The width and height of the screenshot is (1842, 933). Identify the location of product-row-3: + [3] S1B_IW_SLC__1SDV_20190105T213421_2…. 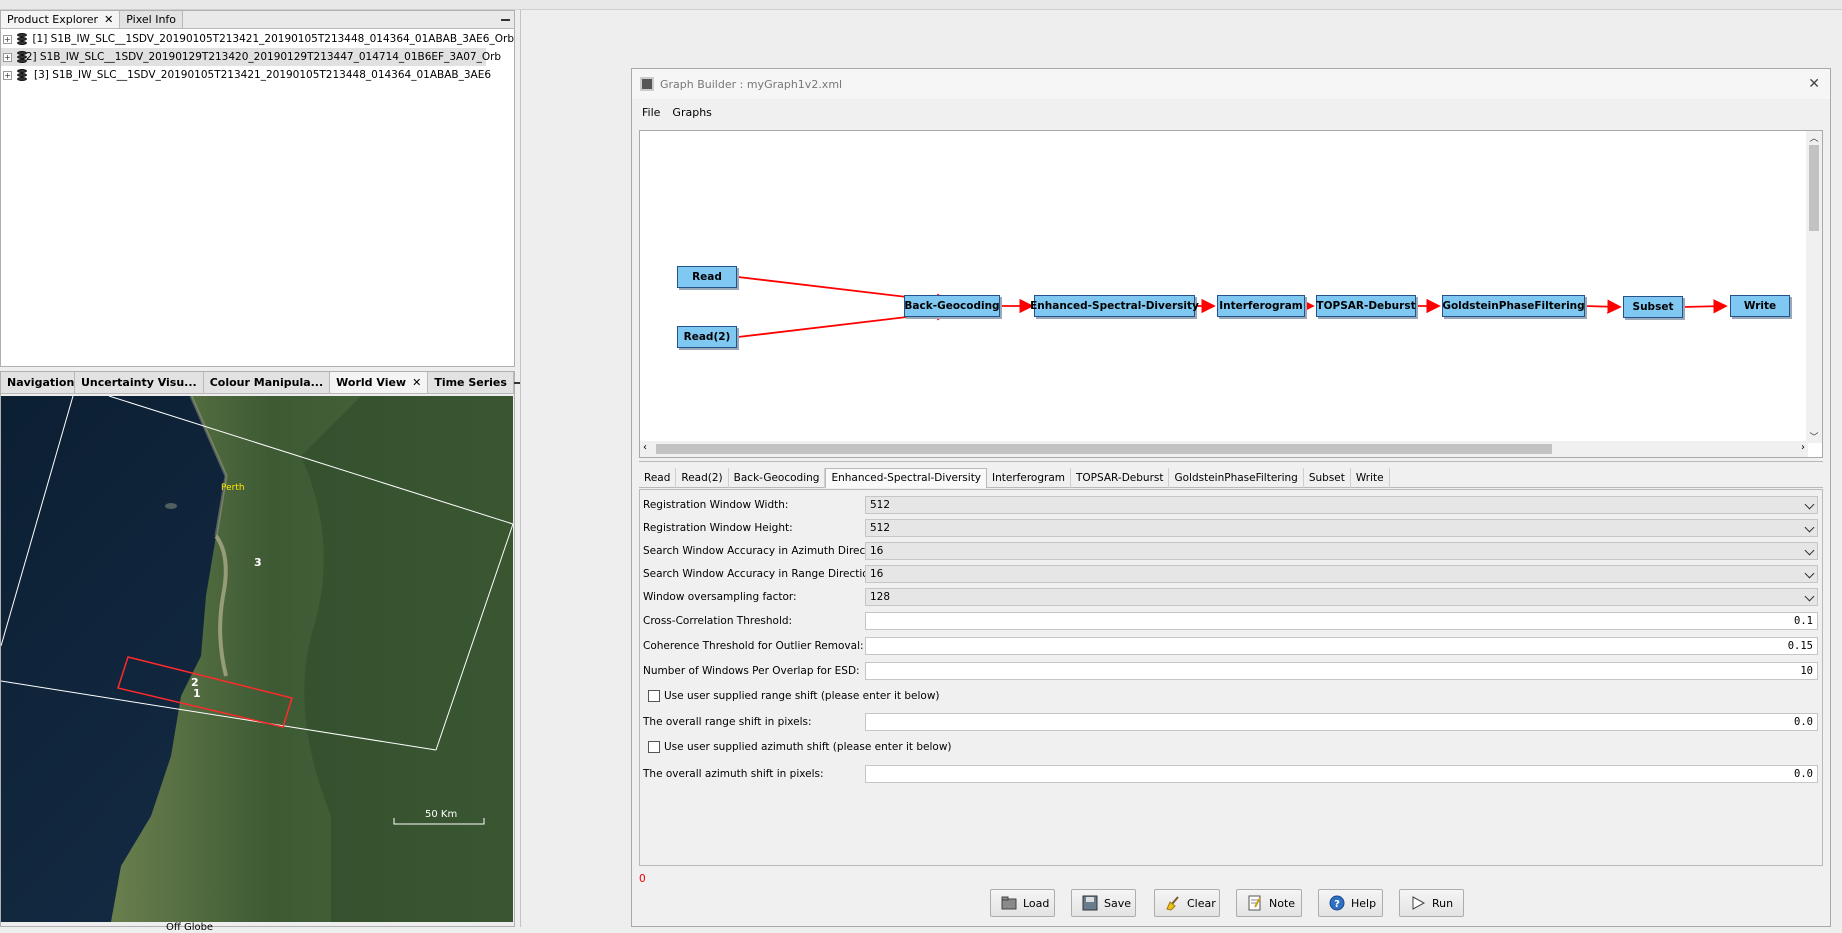
(257, 75).